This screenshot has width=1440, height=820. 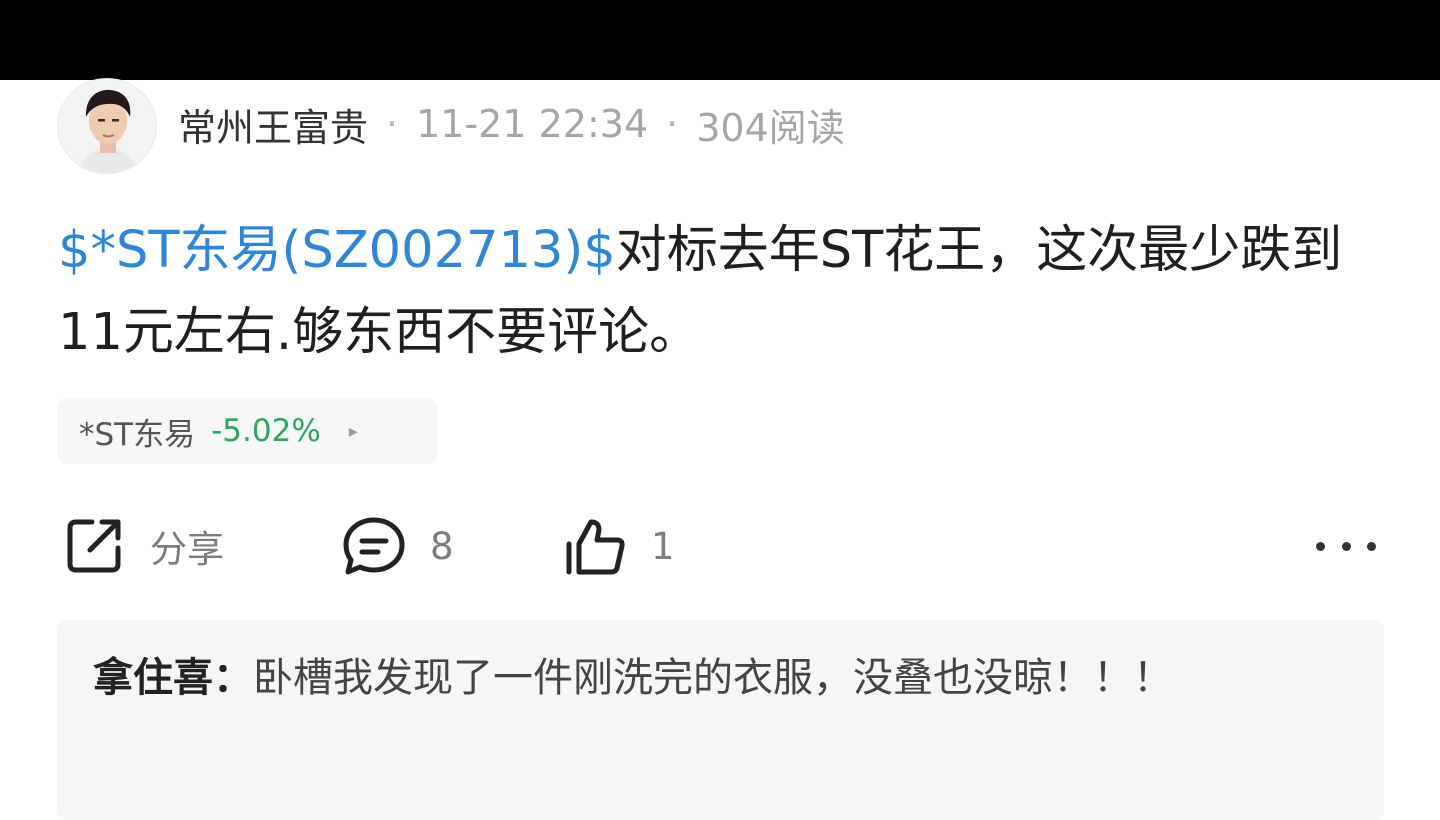 I want to click on more-dots-icon, so click(x=1346, y=546).